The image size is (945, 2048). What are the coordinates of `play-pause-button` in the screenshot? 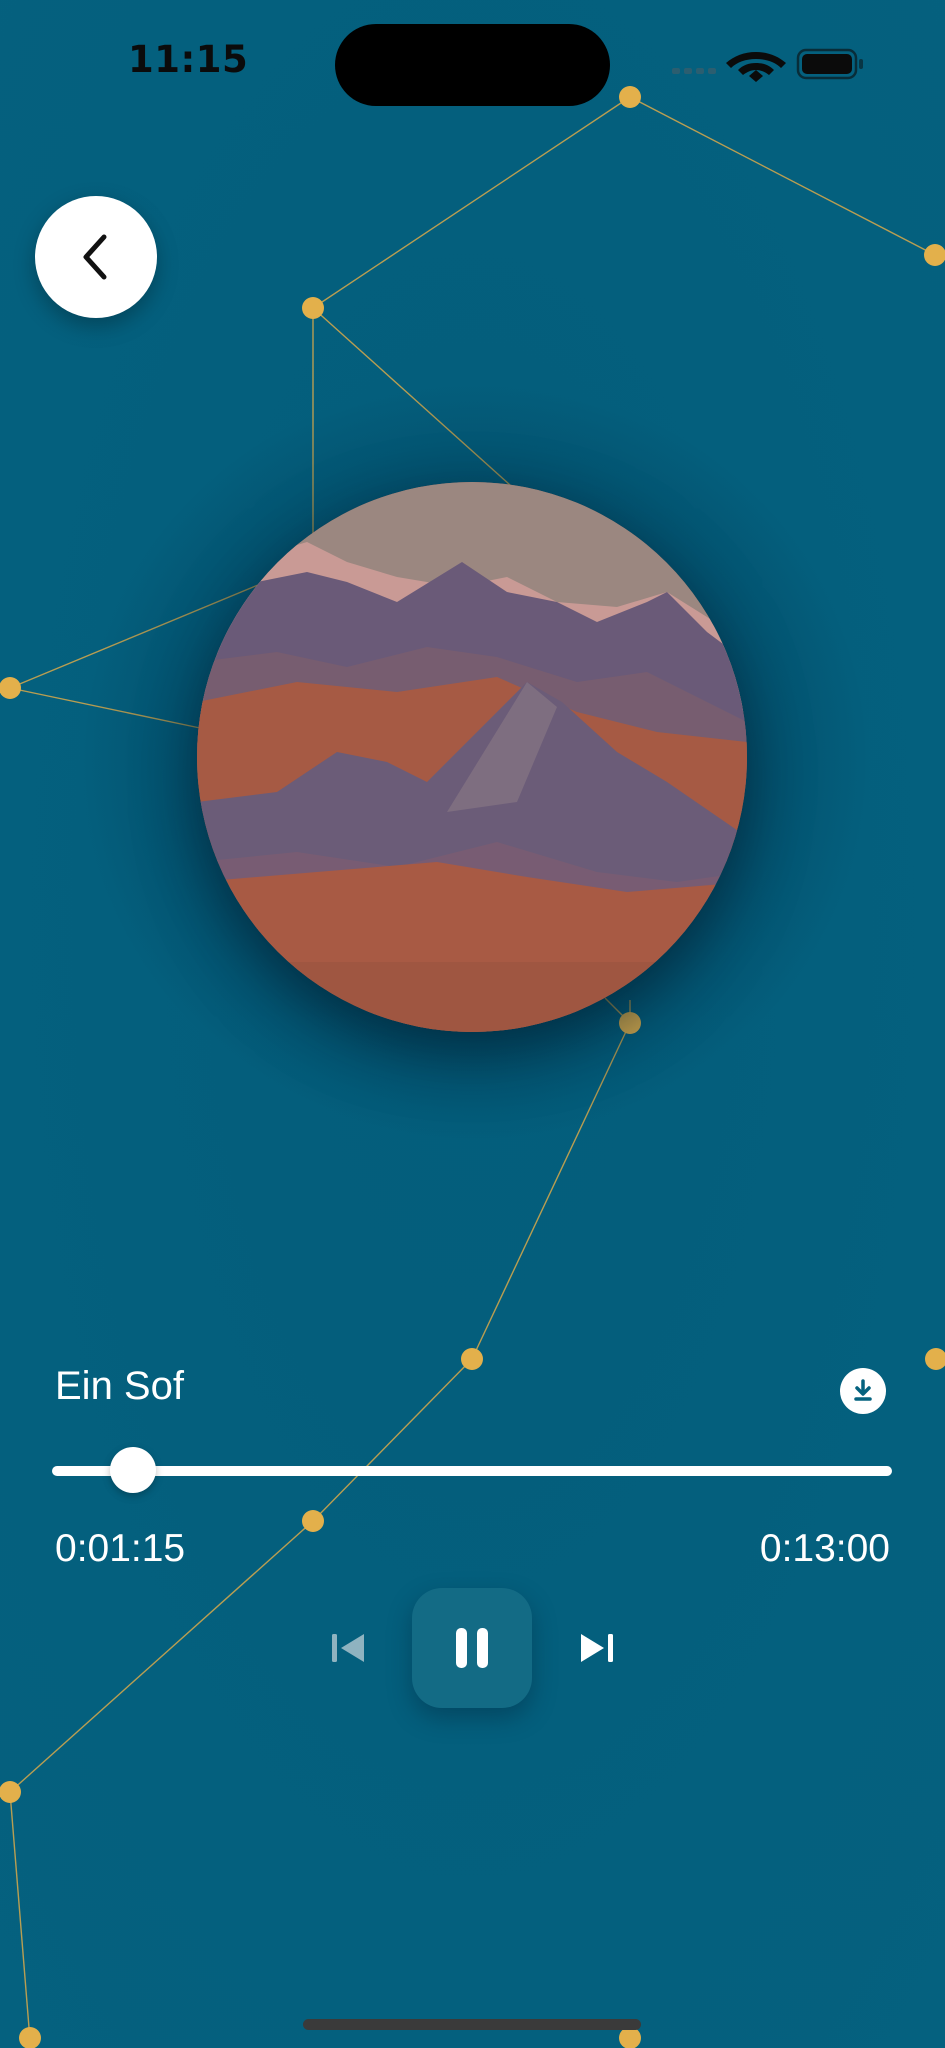 It's located at (472, 1648).